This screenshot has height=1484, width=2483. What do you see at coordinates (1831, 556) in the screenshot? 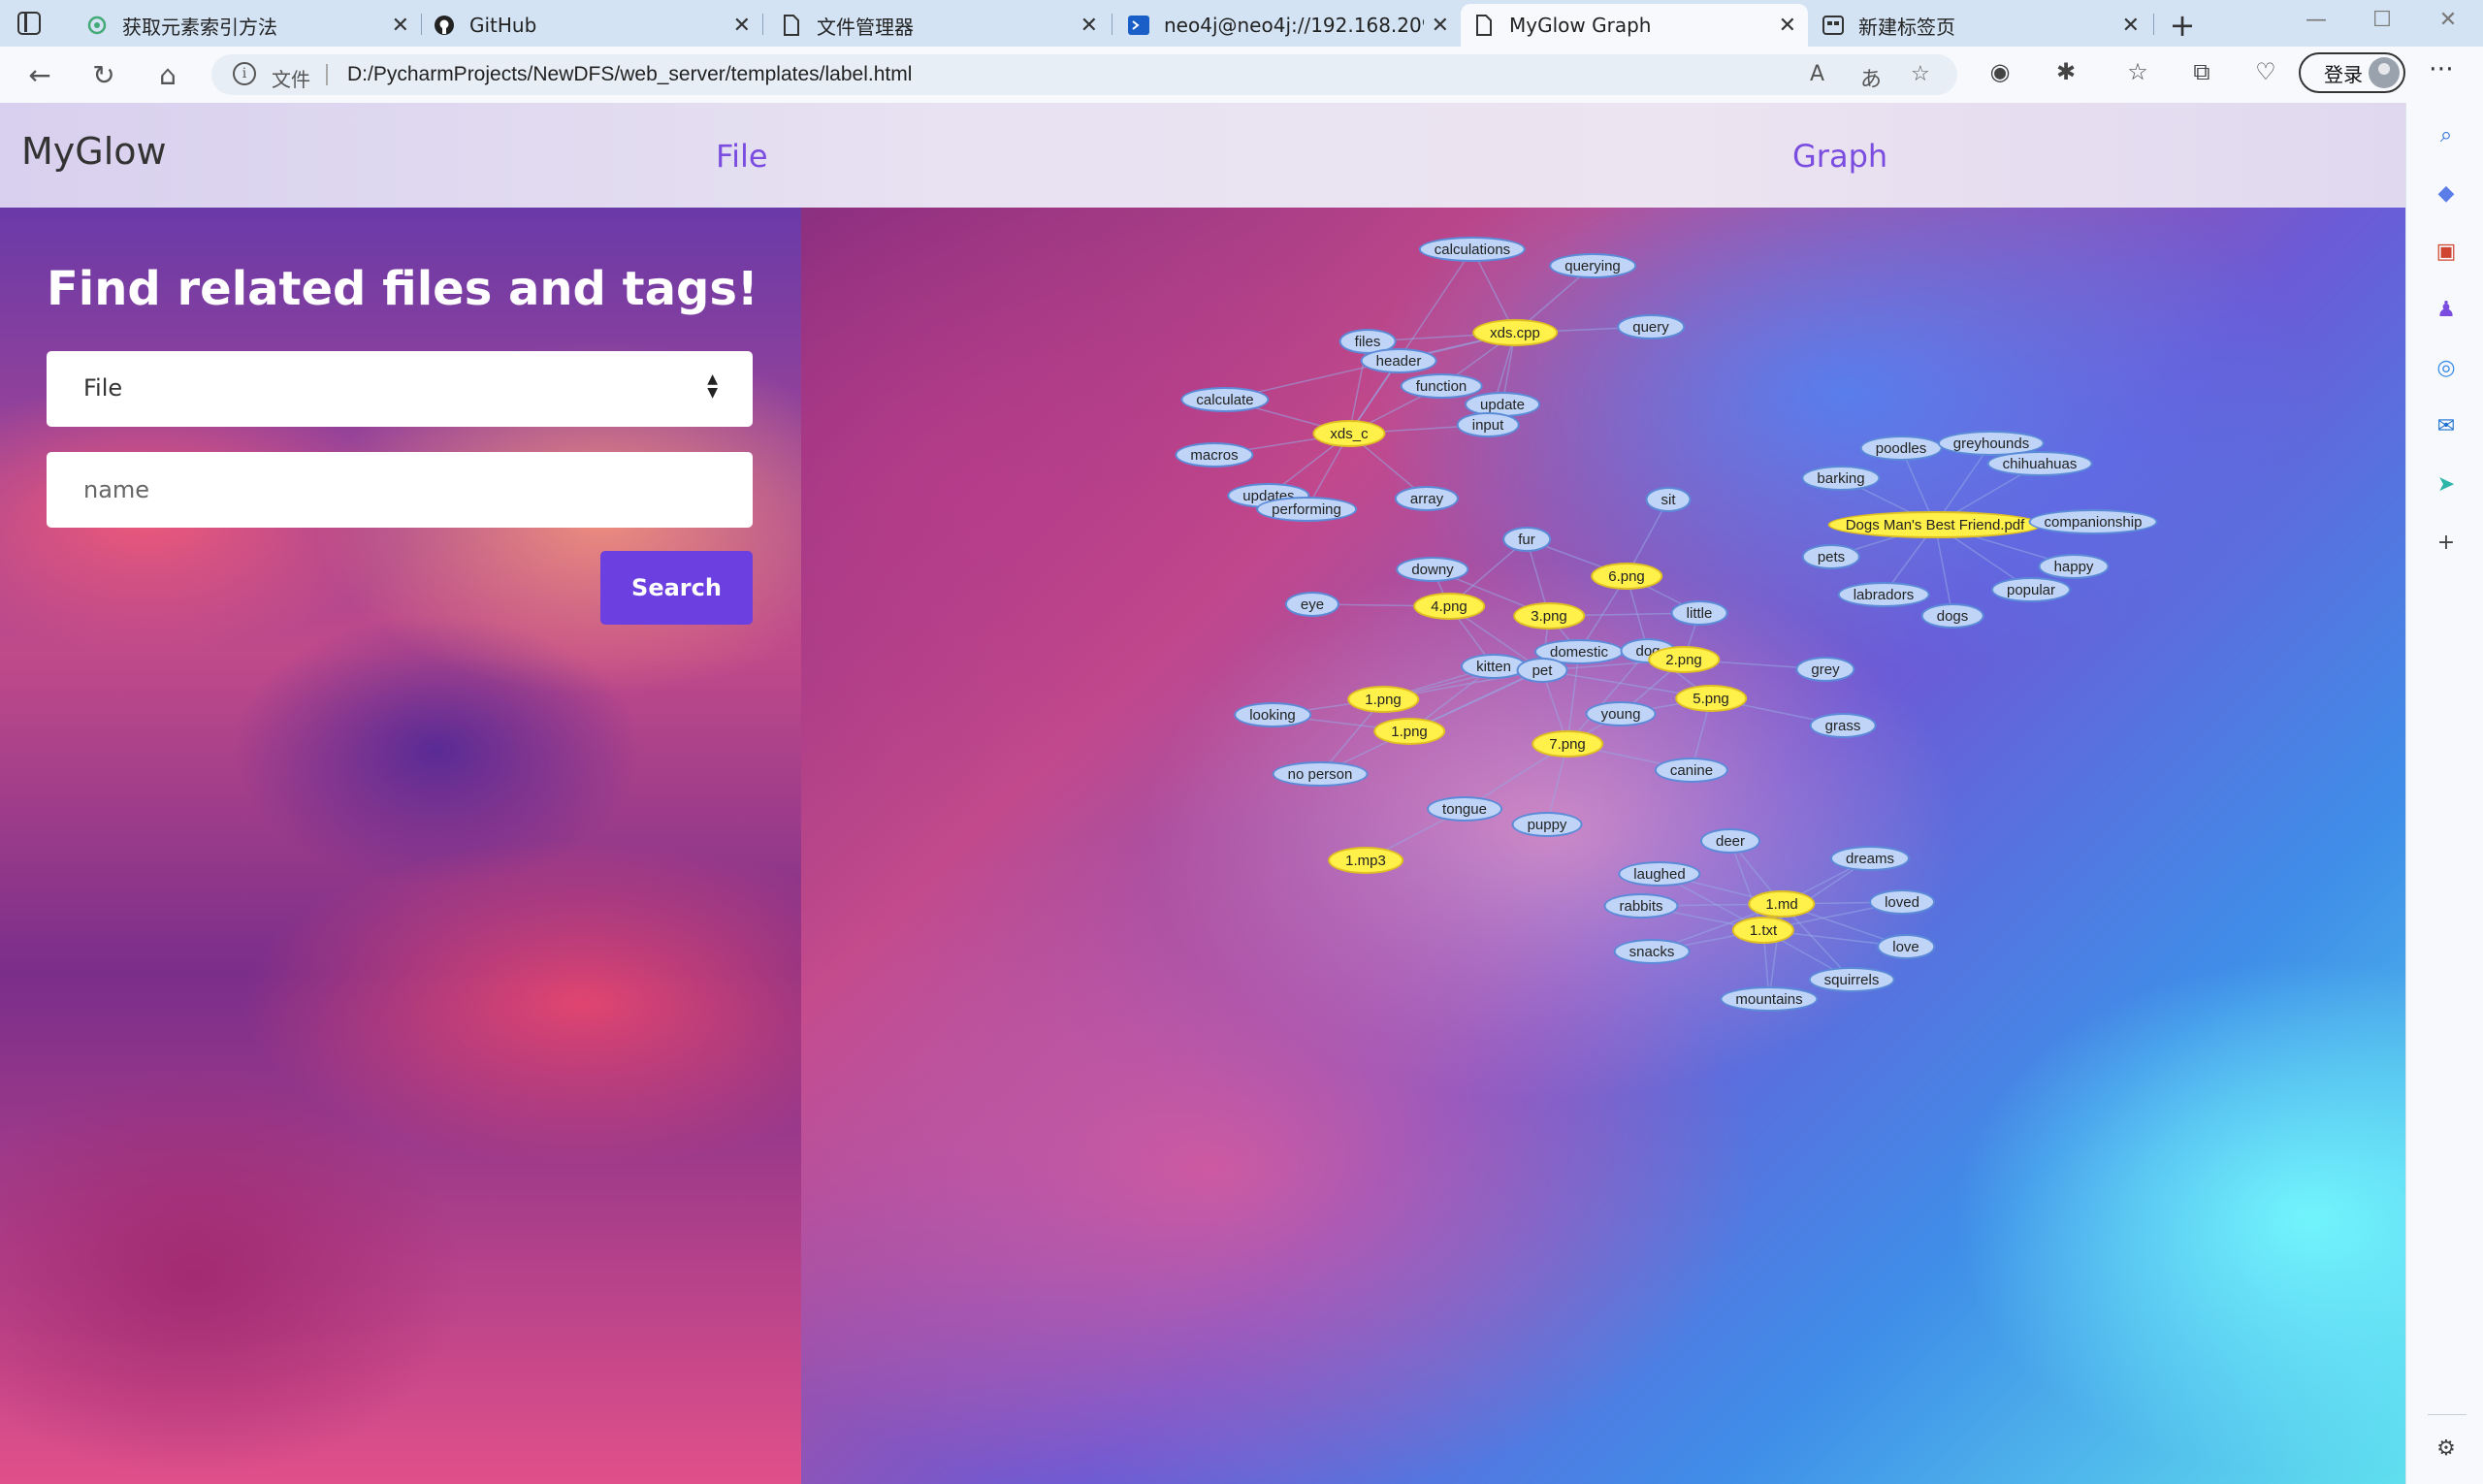
I see `graph-node-tag: pets` at bounding box center [1831, 556].